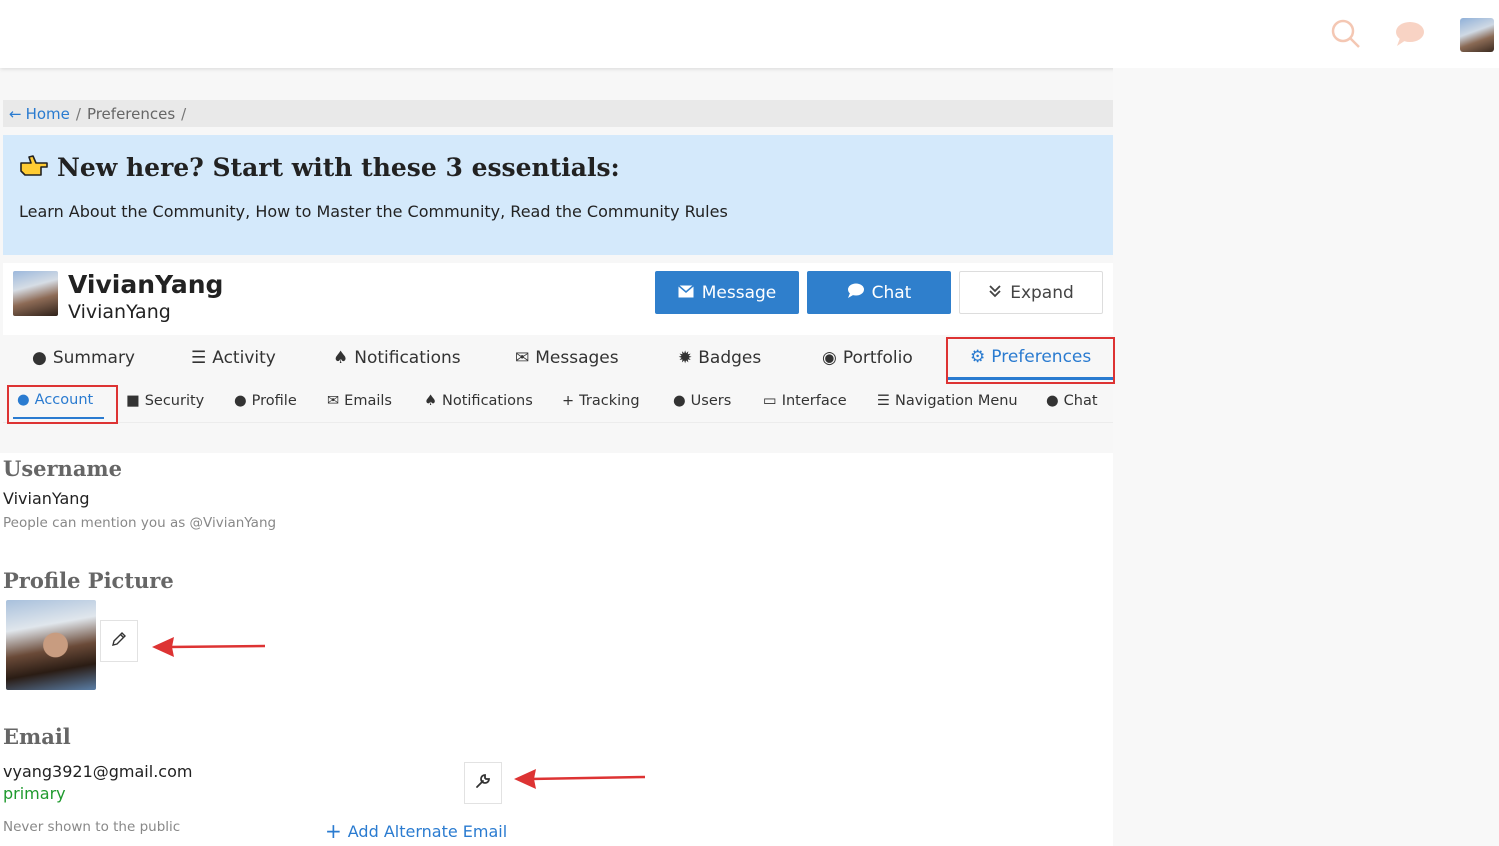  What do you see at coordinates (956, 401) in the screenshot?
I see `subtab-label: Navigation Menu` at bounding box center [956, 401].